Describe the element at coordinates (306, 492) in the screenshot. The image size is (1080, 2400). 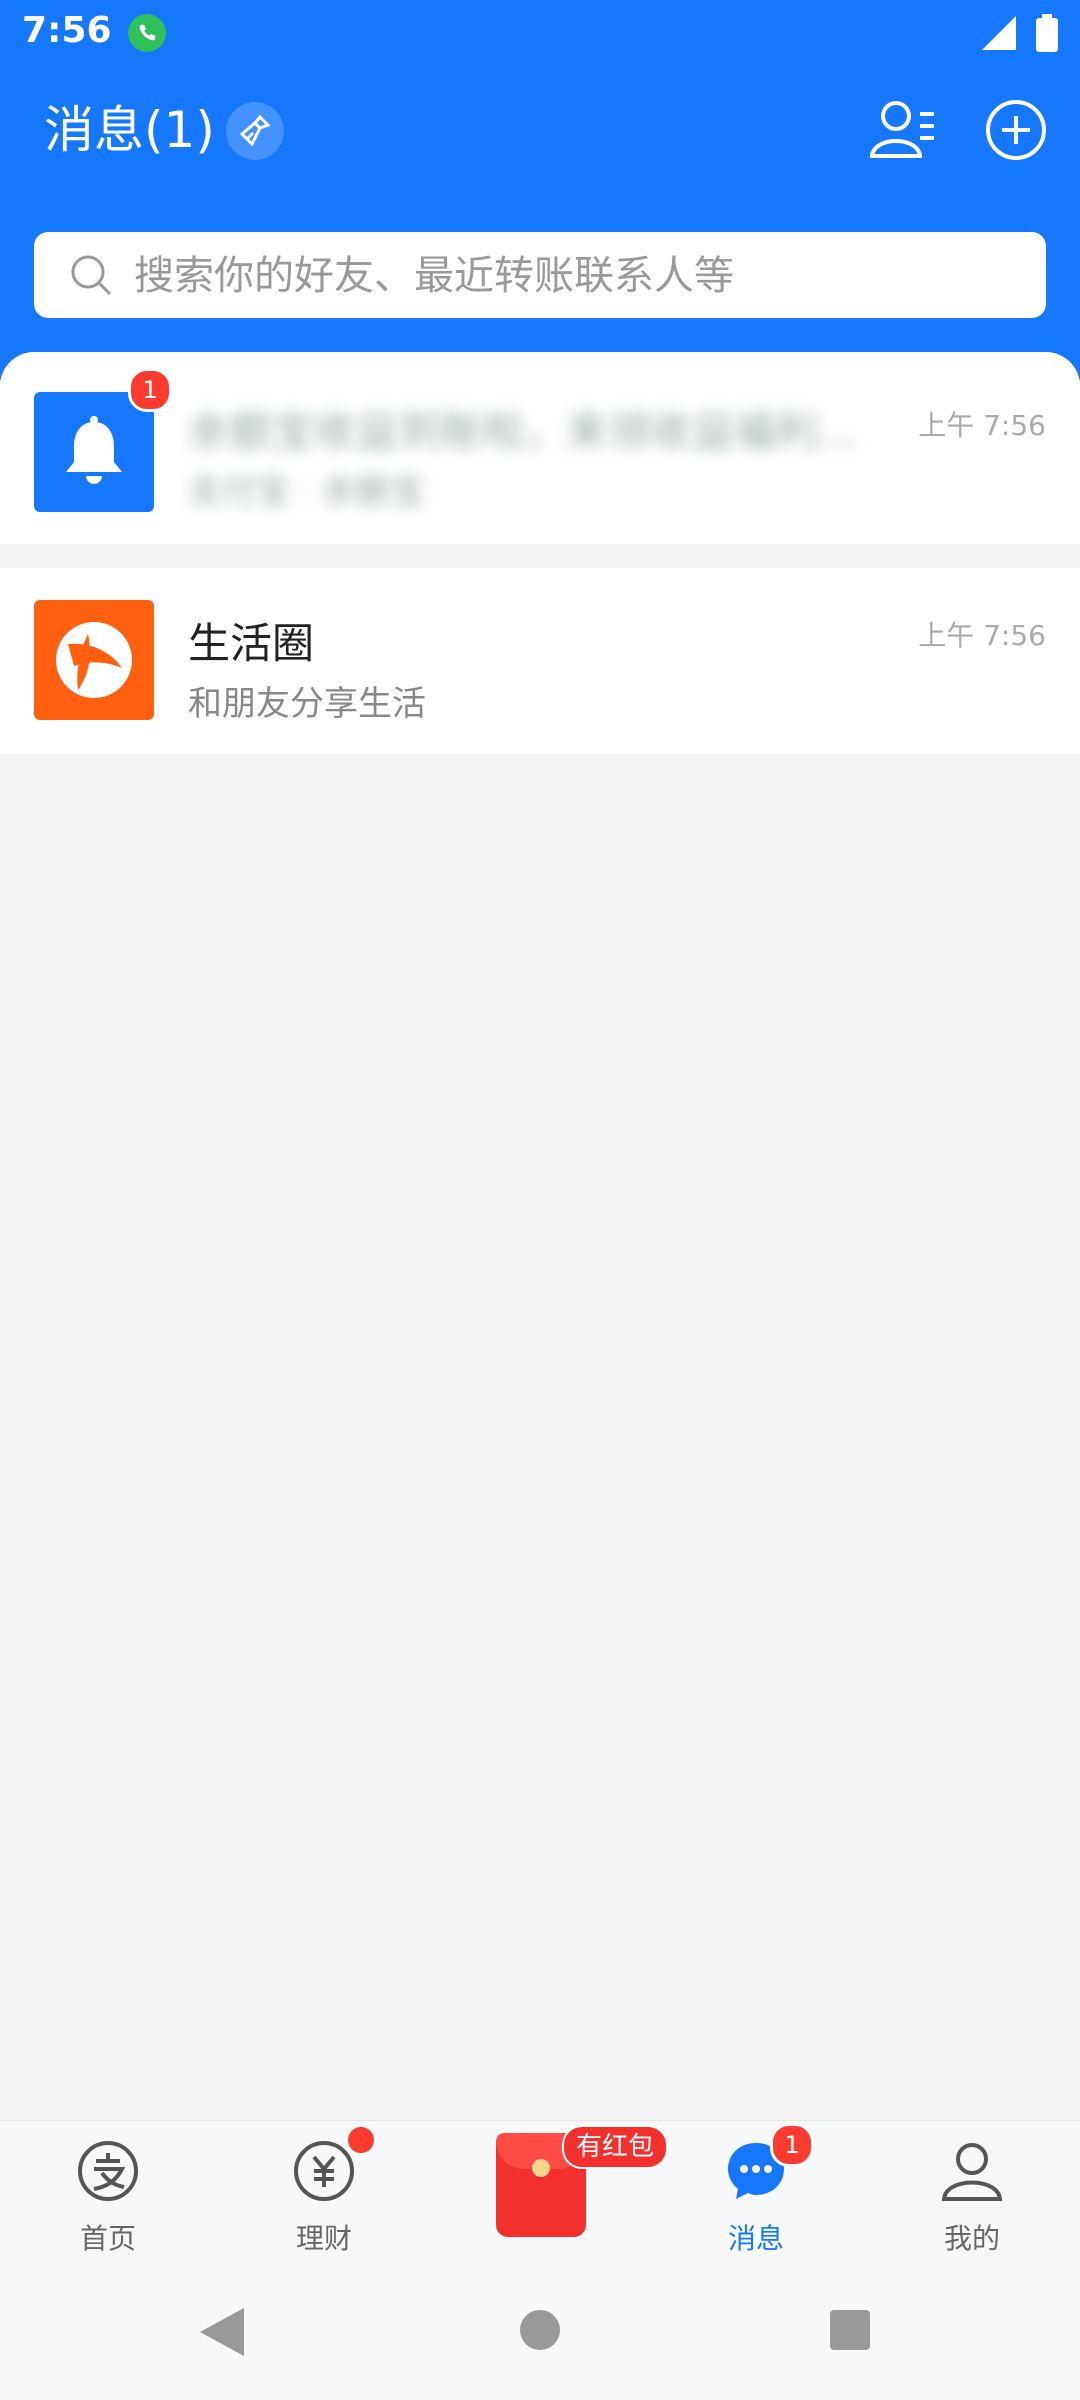
I see `message-subtitle: 支付宝 · 余额宝` at that location.